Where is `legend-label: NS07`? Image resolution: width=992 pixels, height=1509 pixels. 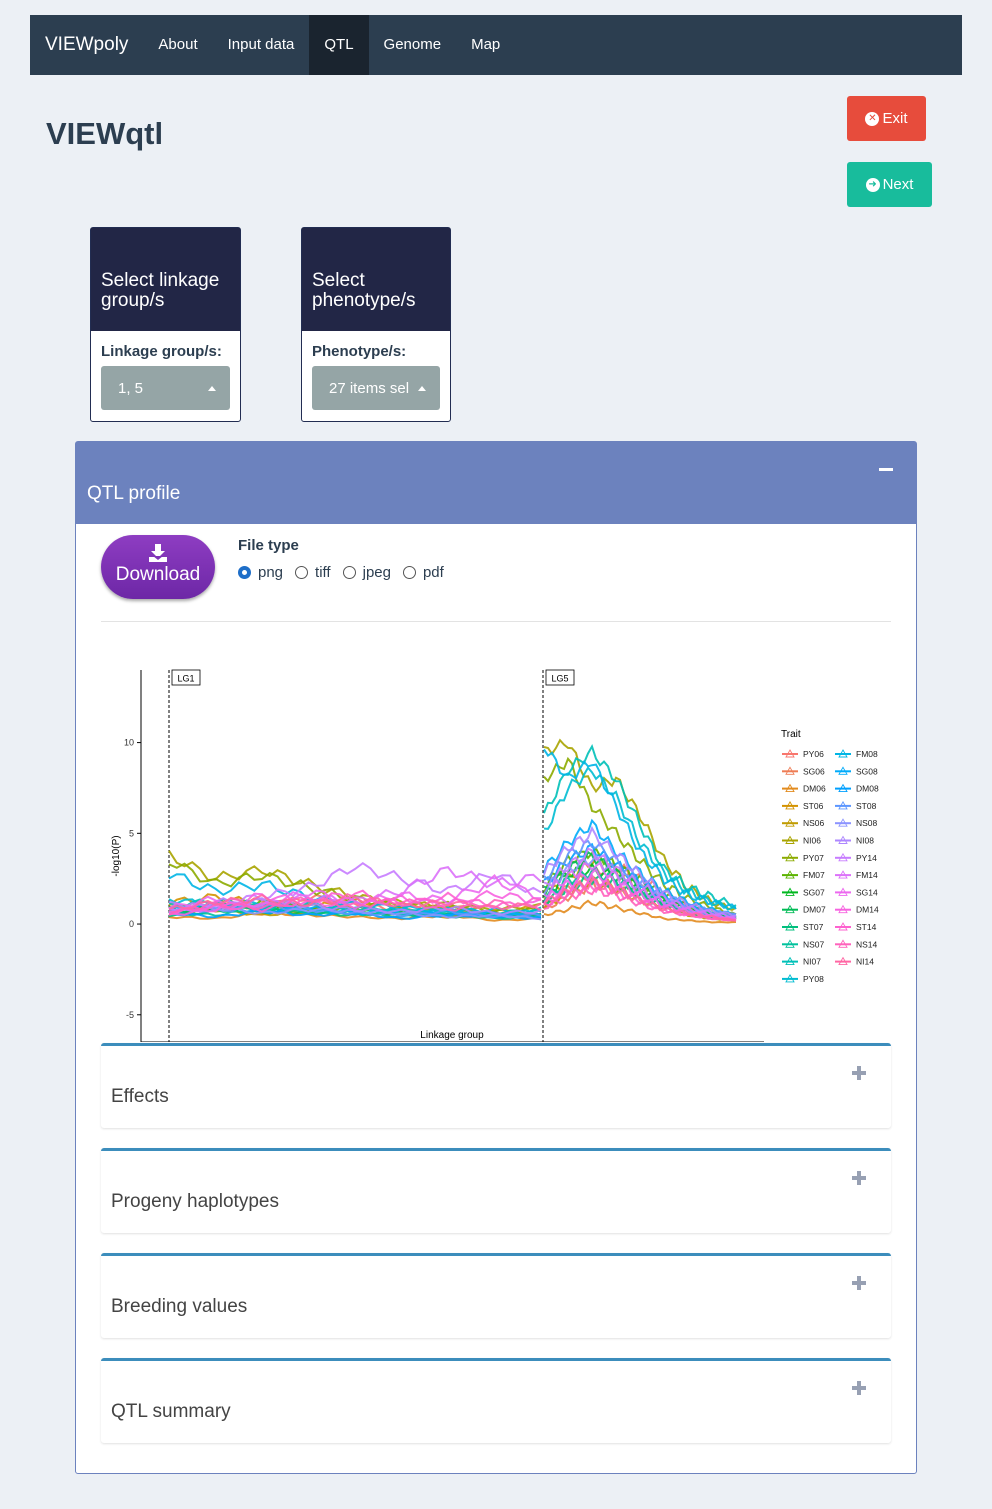 legend-label: NS07 is located at coordinates (814, 944).